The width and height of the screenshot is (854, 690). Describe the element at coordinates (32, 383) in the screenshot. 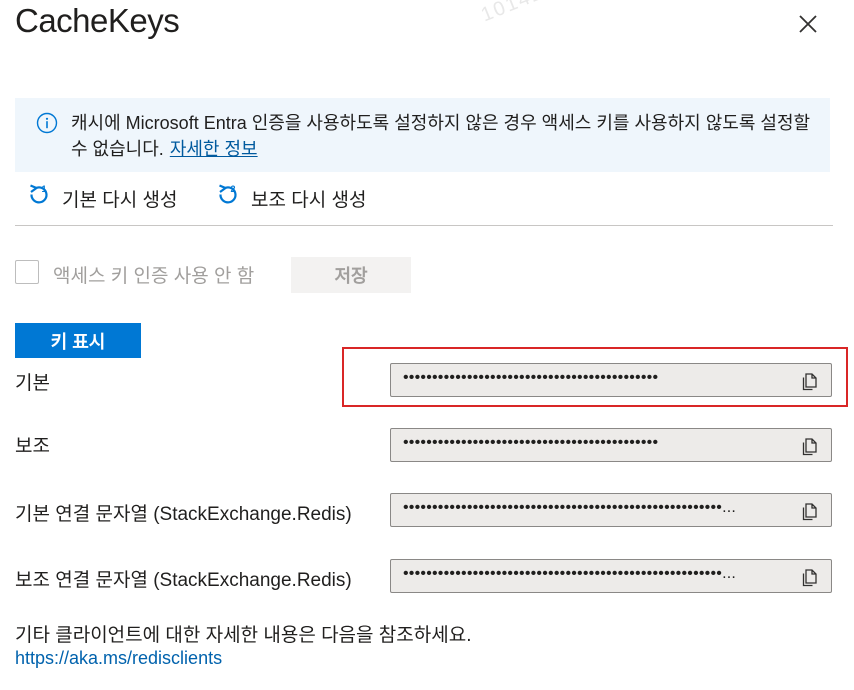

I see `primary-key-label: 기본` at that location.